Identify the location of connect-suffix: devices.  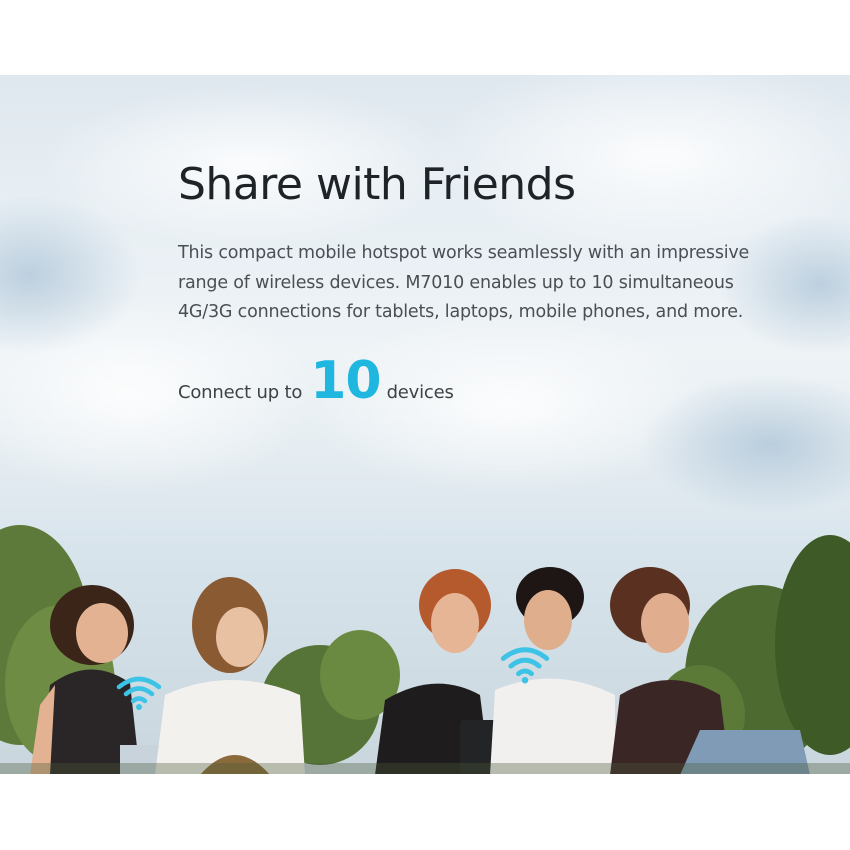
(420, 392).